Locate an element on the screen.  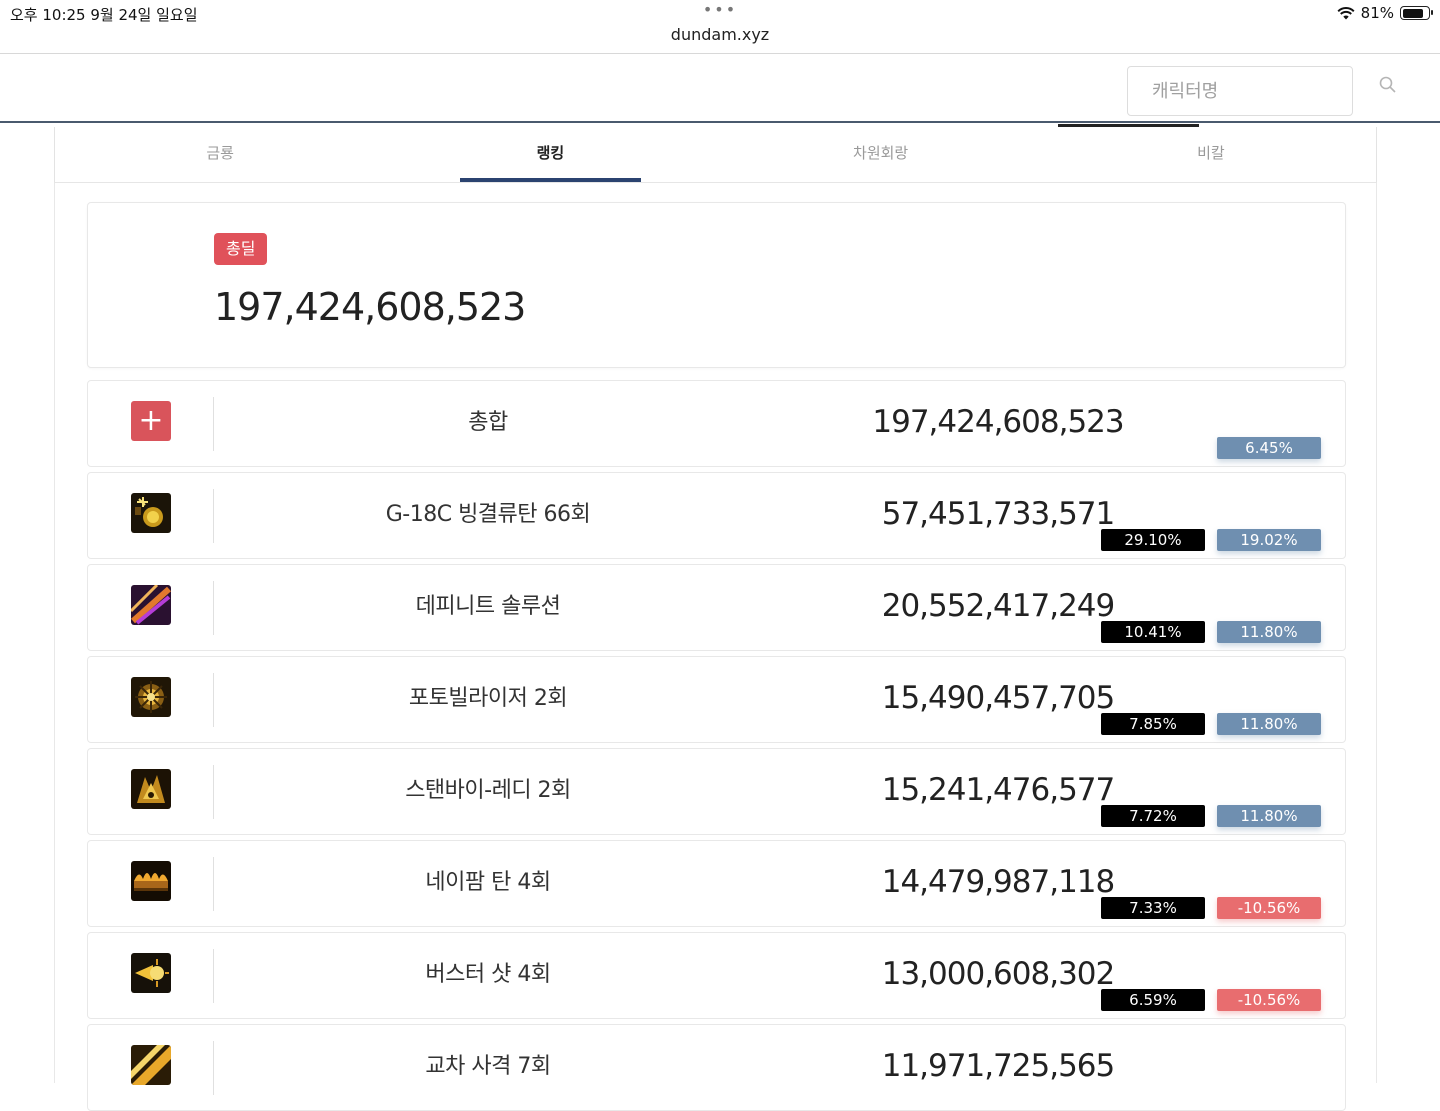
skill-row: 네이팜 탄 4회 14,479,987,118 7.33% -10.56% is located at coordinates (716, 883).